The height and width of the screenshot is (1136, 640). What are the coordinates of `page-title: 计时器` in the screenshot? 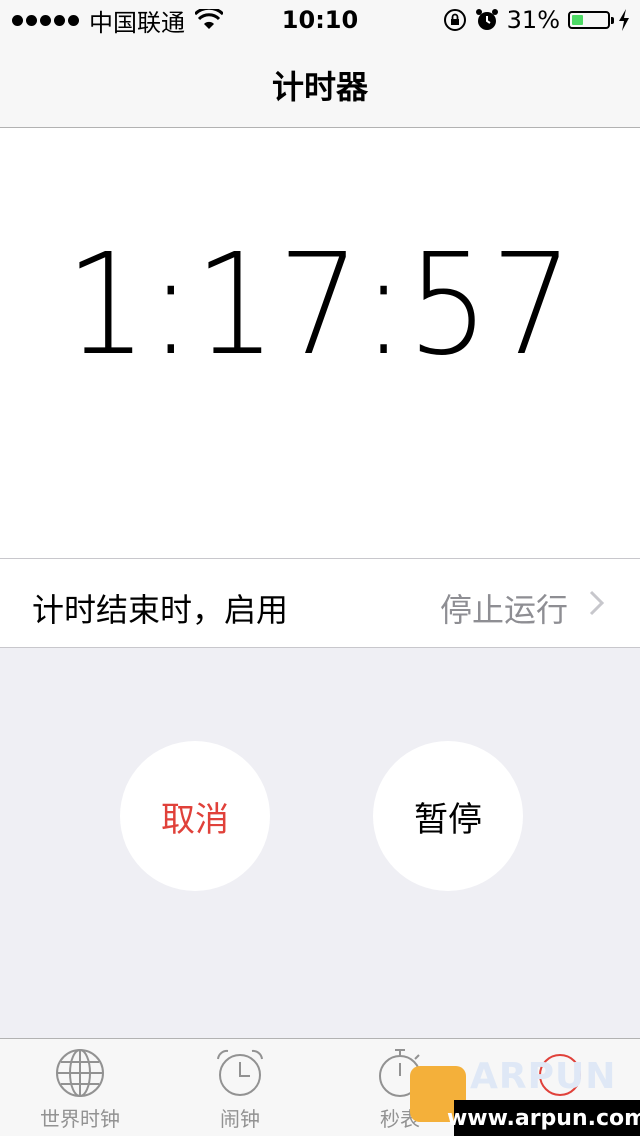 It's located at (319, 87).